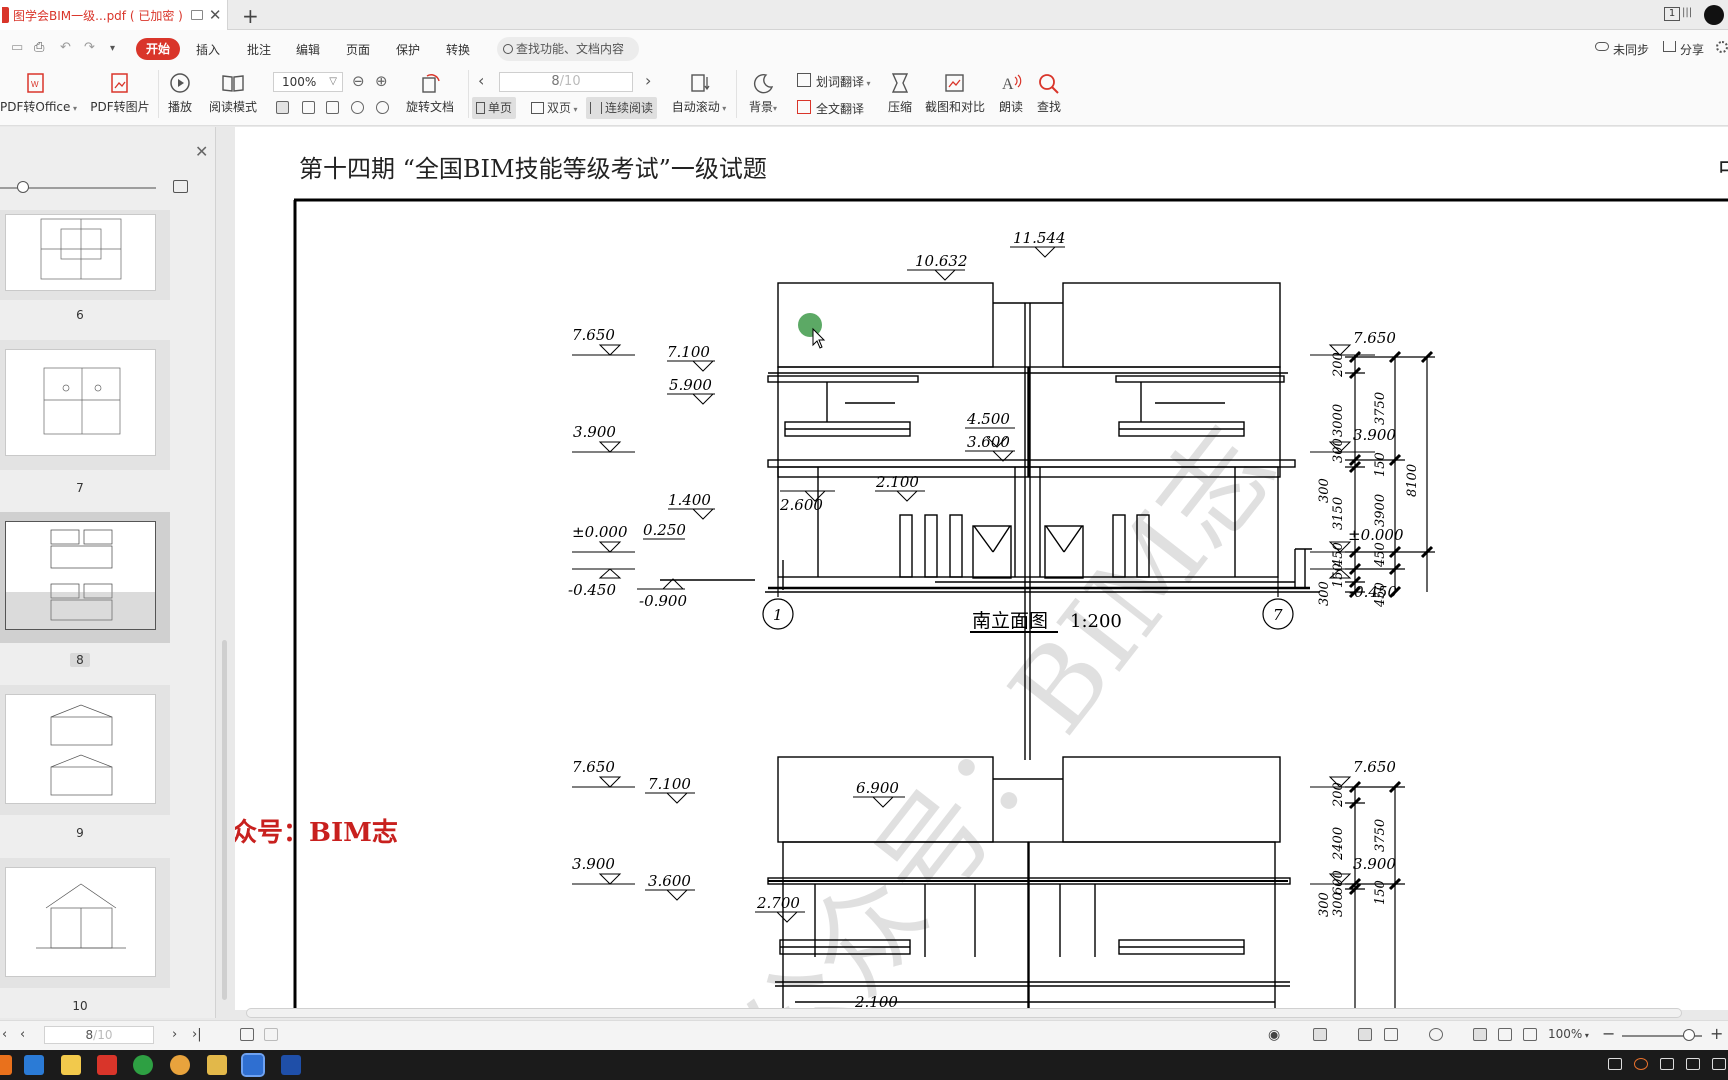  I want to click on rotate-left-icon, so click(357, 107).